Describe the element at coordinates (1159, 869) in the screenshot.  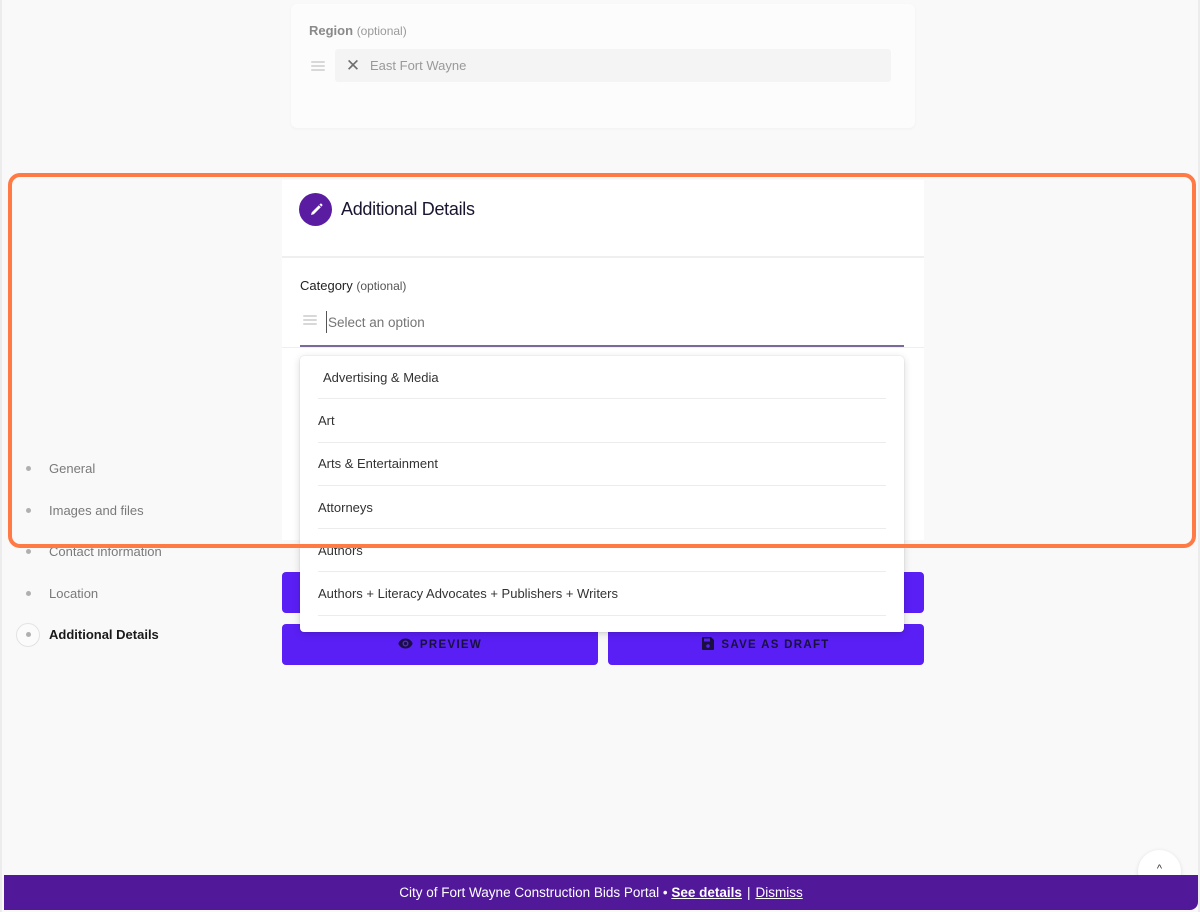
I see `chevron-up-icon: ^` at that location.